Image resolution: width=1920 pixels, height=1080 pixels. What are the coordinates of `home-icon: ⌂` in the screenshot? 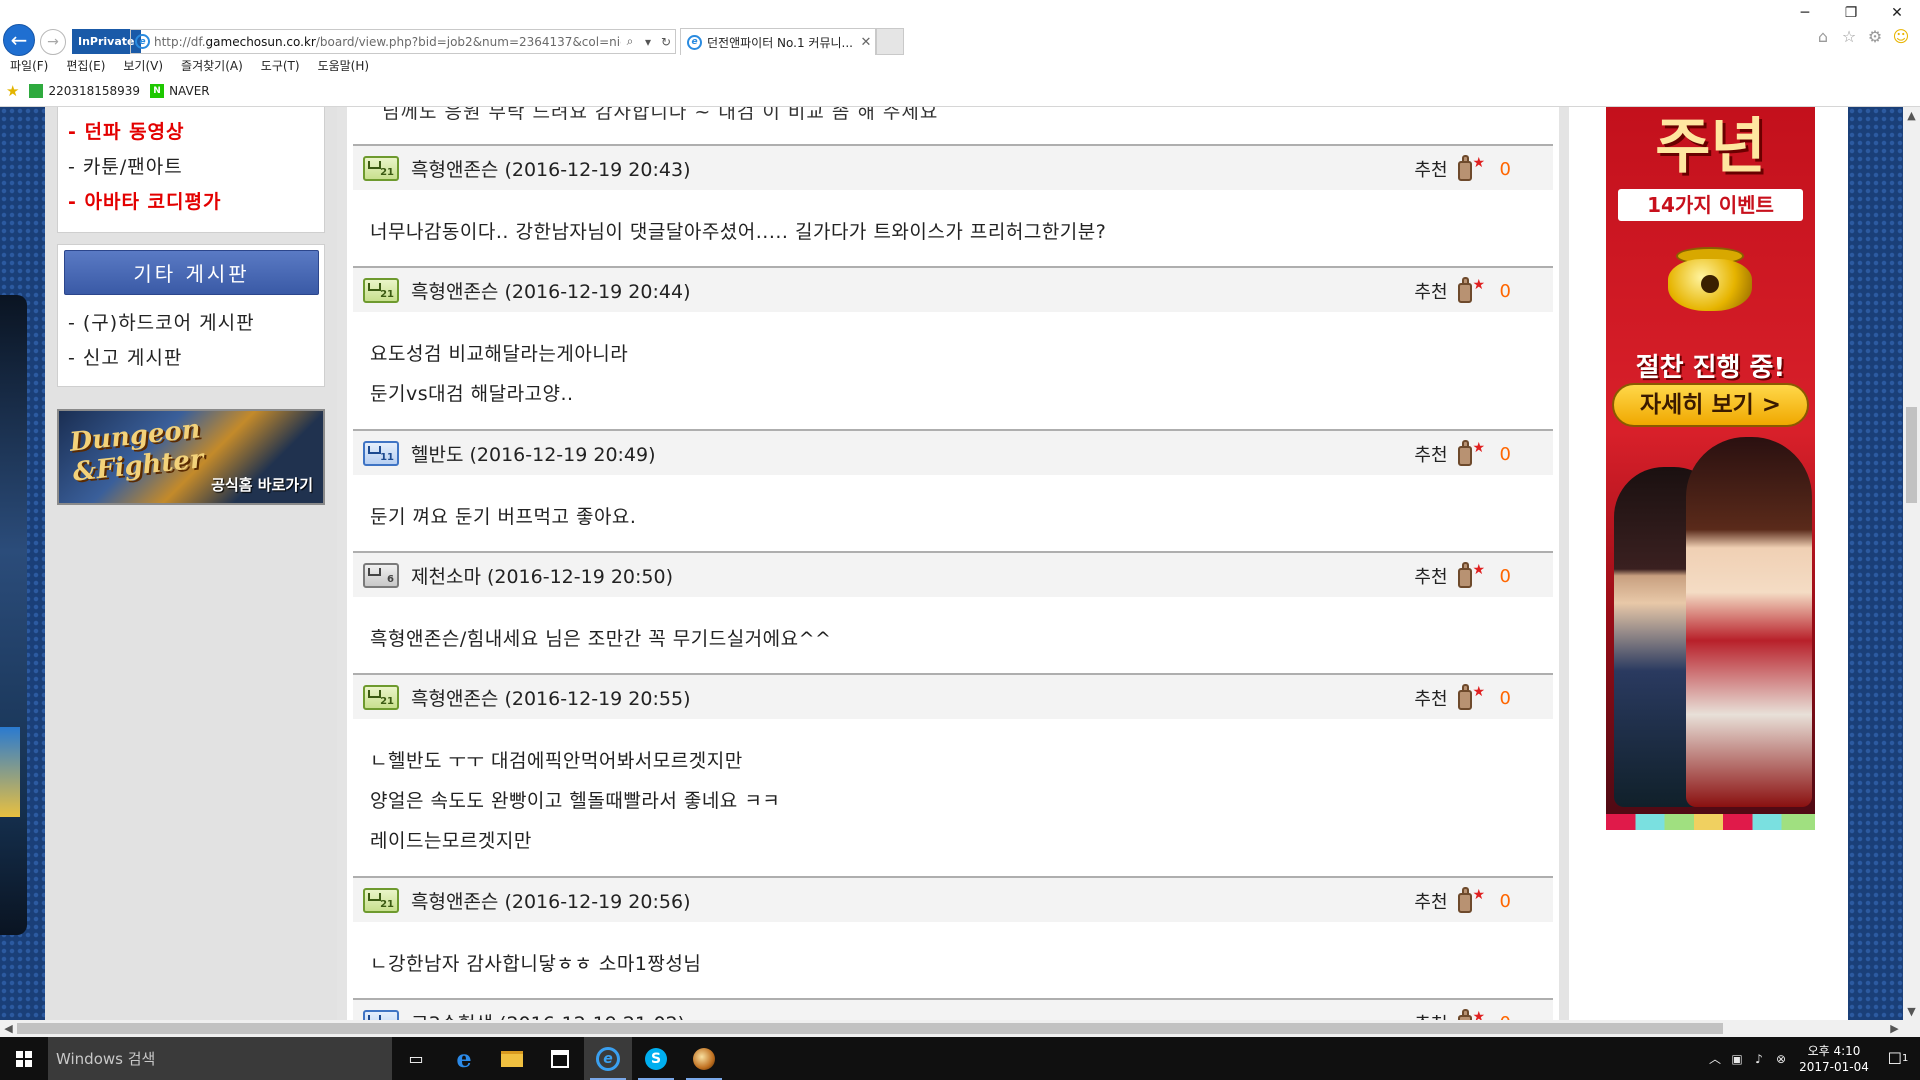 It's located at (1823, 37).